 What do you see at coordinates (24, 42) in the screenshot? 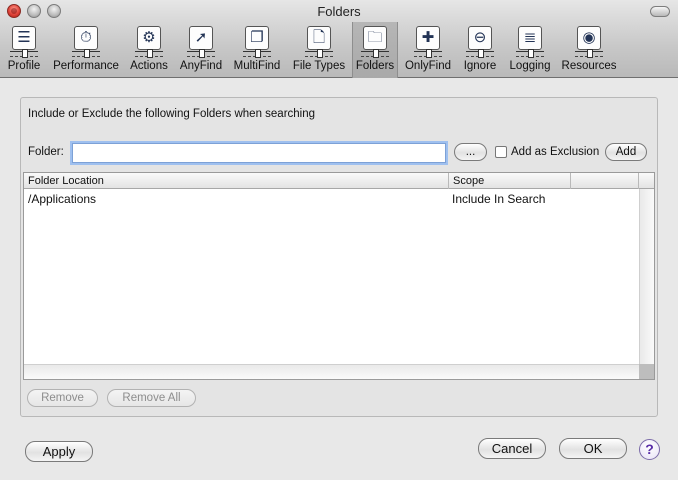
I see `profile-icon: ☰` at bounding box center [24, 42].